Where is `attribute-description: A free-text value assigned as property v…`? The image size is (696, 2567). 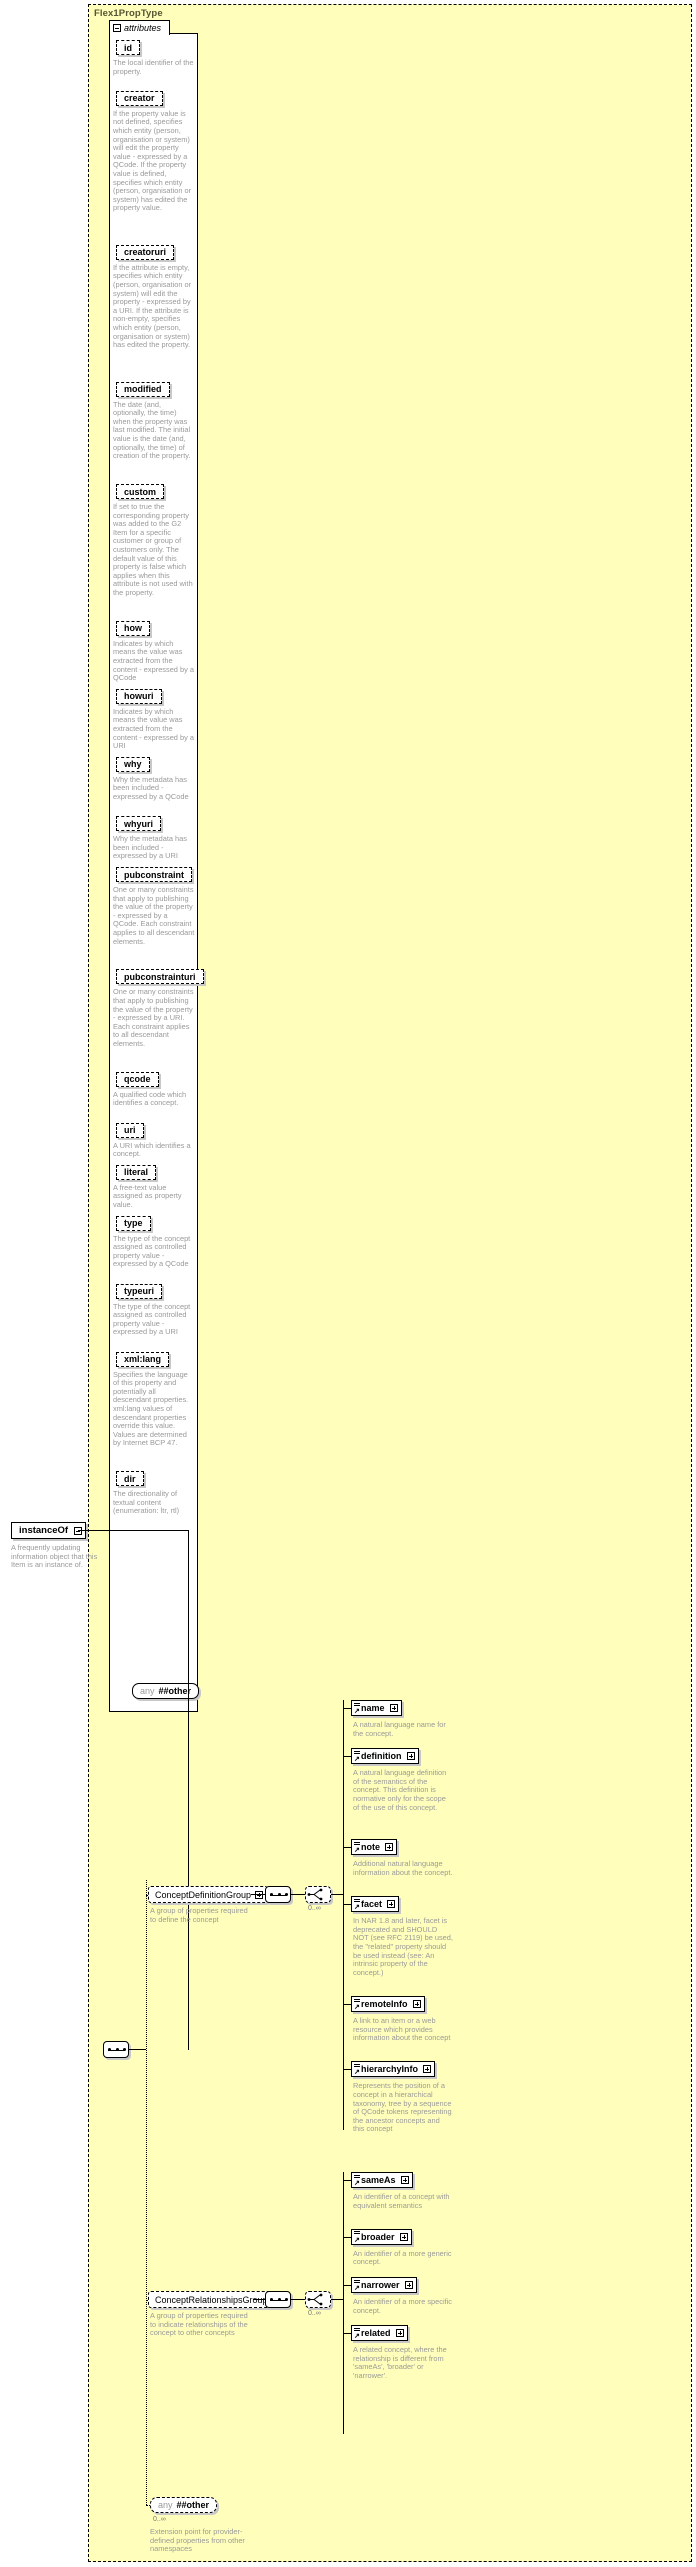 attribute-description: A free-text value assigned as property v… is located at coordinates (147, 1195).